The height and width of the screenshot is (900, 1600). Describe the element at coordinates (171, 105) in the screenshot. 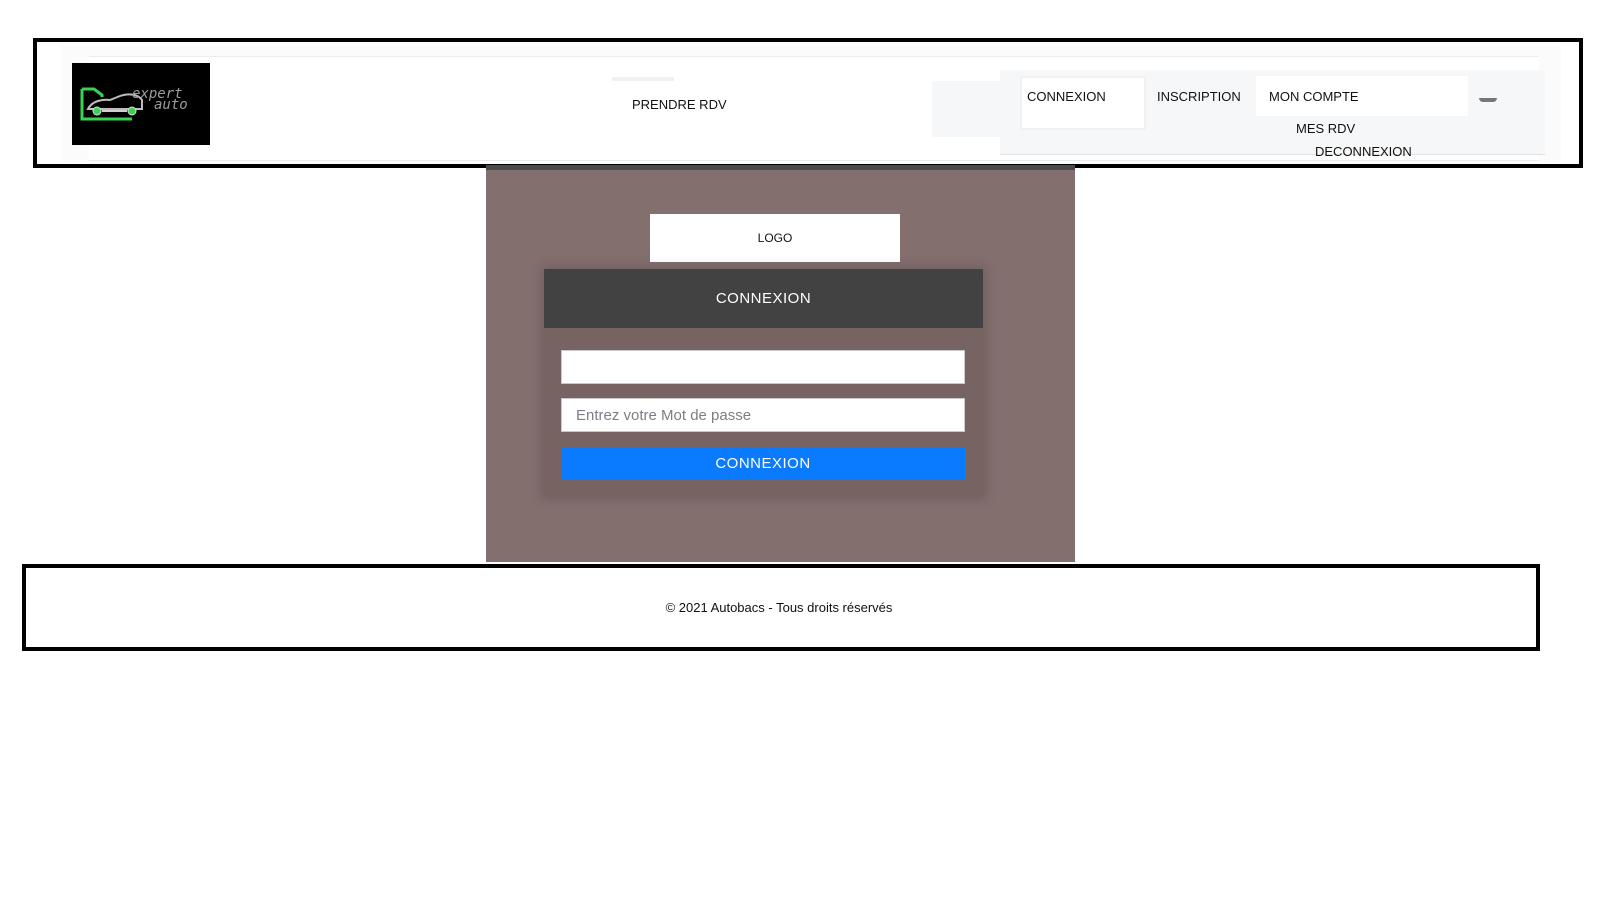

I see `svg-text: auto` at that location.